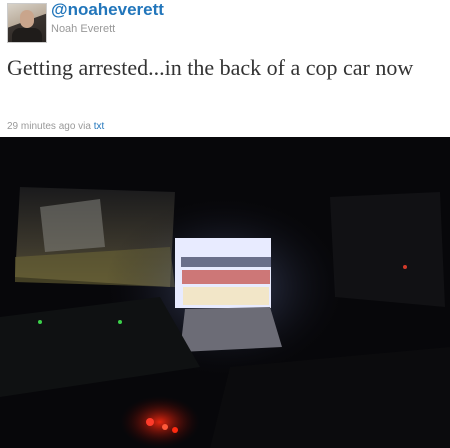 The height and width of the screenshot is (448, 450). I want to click on tweet-source-link: txt, so click(99, 126).